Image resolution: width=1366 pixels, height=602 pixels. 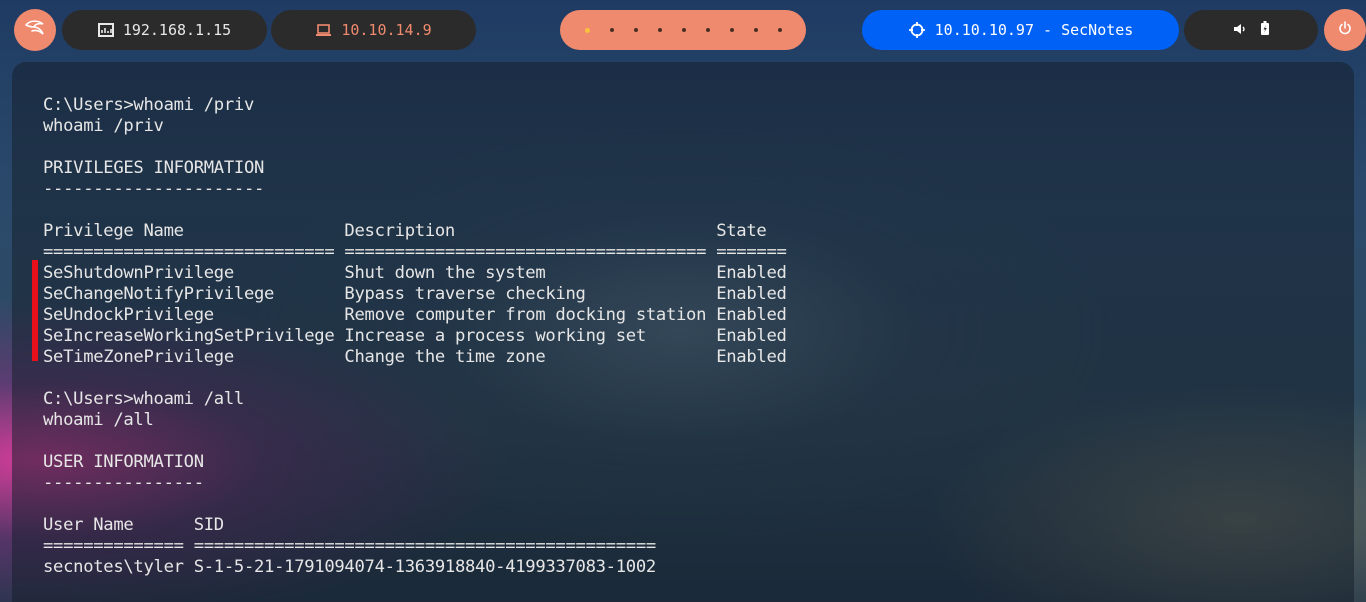 I want to click on workspace-switcher, so click(x=683, y=30).